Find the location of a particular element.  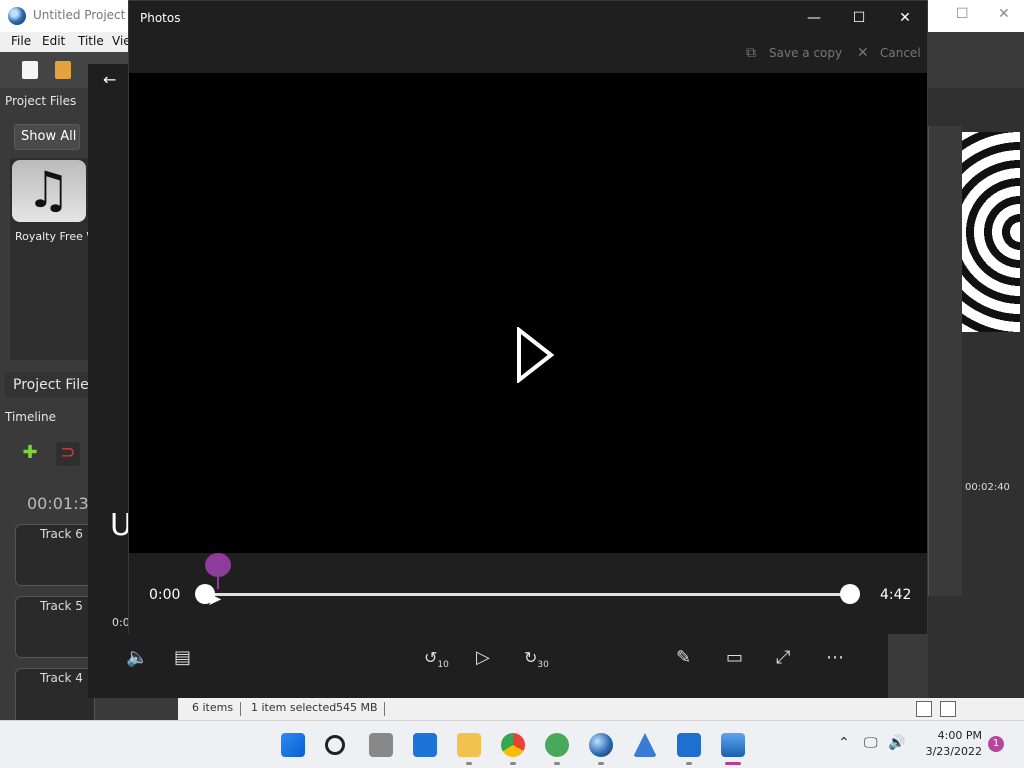

magnet-icon: ⊃ is located at coordinates (68, 454).